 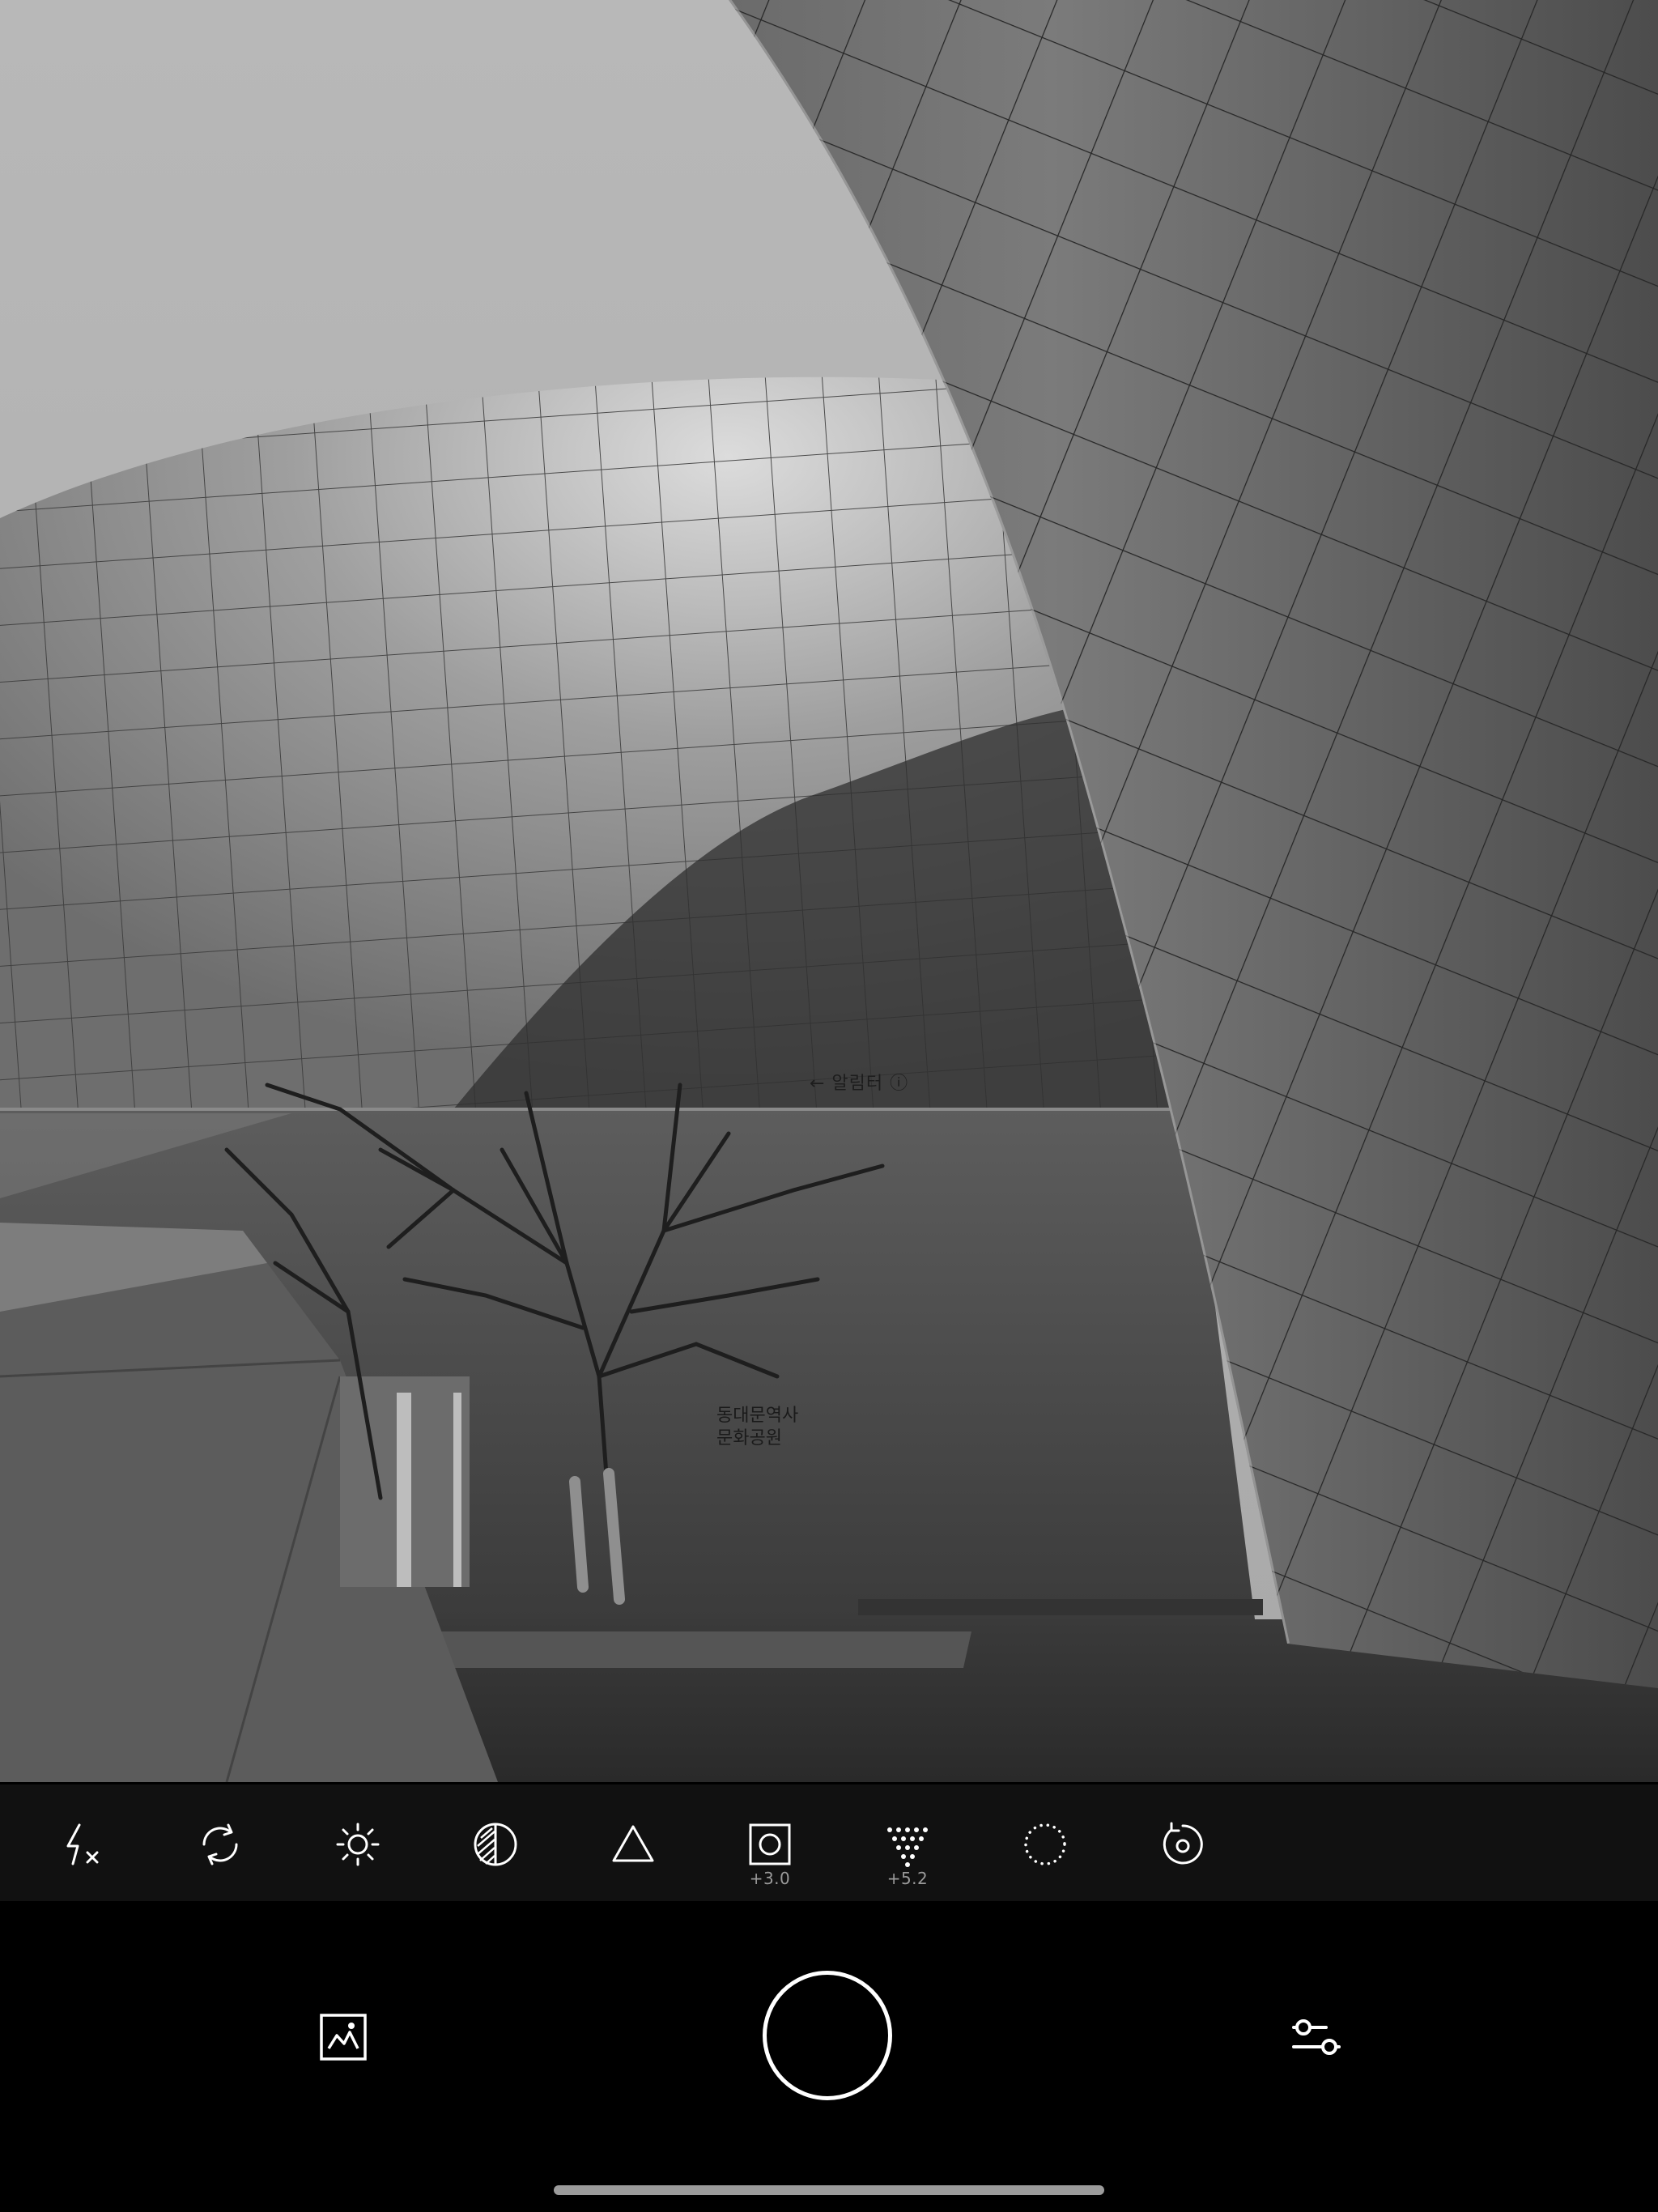 I want to click on timer-button, so click(x=1182, y=1843).